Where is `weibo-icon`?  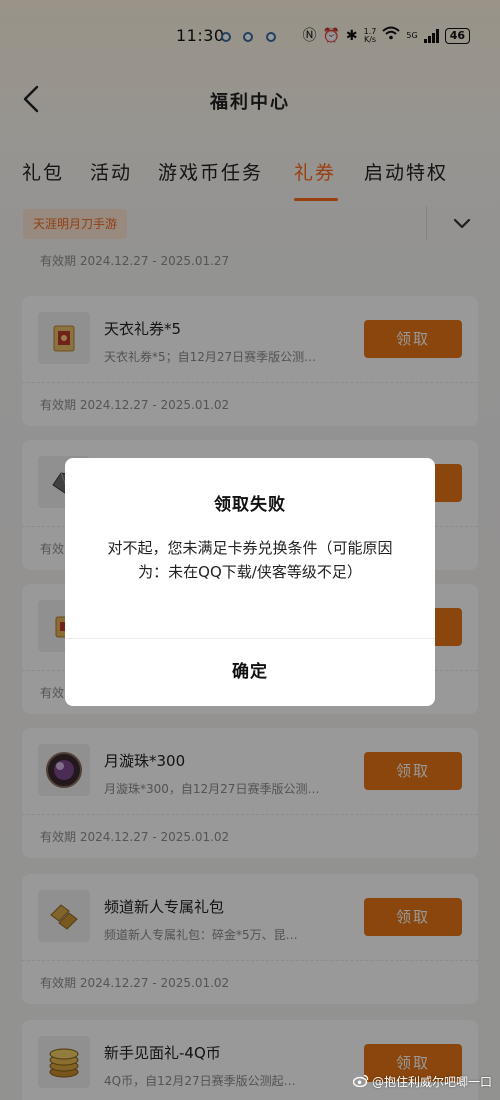 weibo-icon is located at coordinates (360, 1082).